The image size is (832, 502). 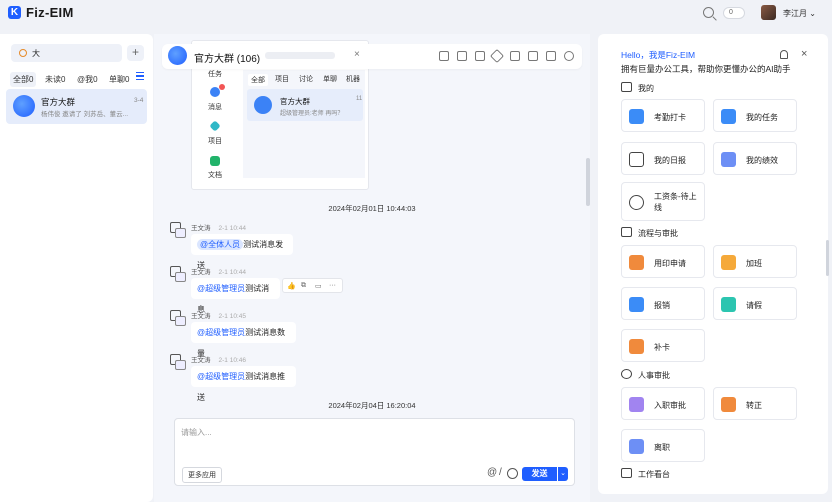 What do you see at coordinates (139, 100) in the screenshot?
I see `conversation-time: 3-4` at bounding box center [139, 100].